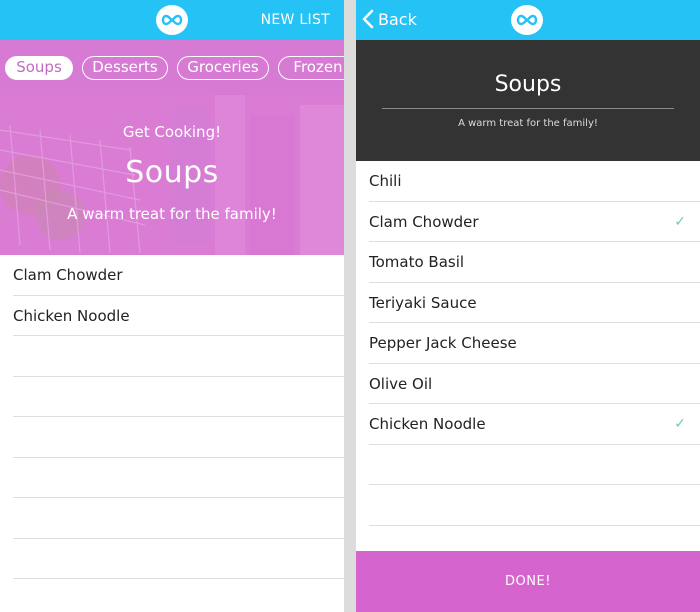 The image size is (700, 612). Describe the element at coordinates (528, 100) in the screenshot. I see `category-header: Soups A warm treat for the family!` at that location.